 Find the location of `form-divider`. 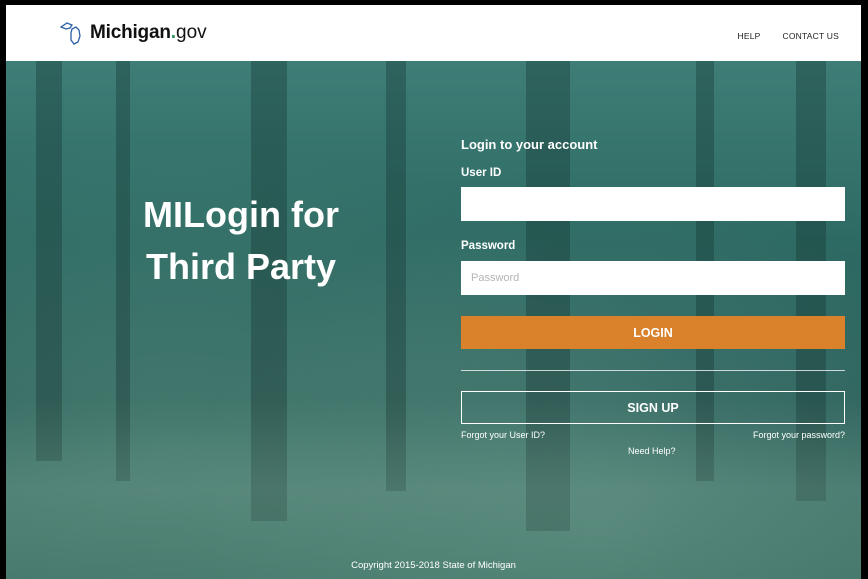

form-divider is located at coordinates (653, 370).